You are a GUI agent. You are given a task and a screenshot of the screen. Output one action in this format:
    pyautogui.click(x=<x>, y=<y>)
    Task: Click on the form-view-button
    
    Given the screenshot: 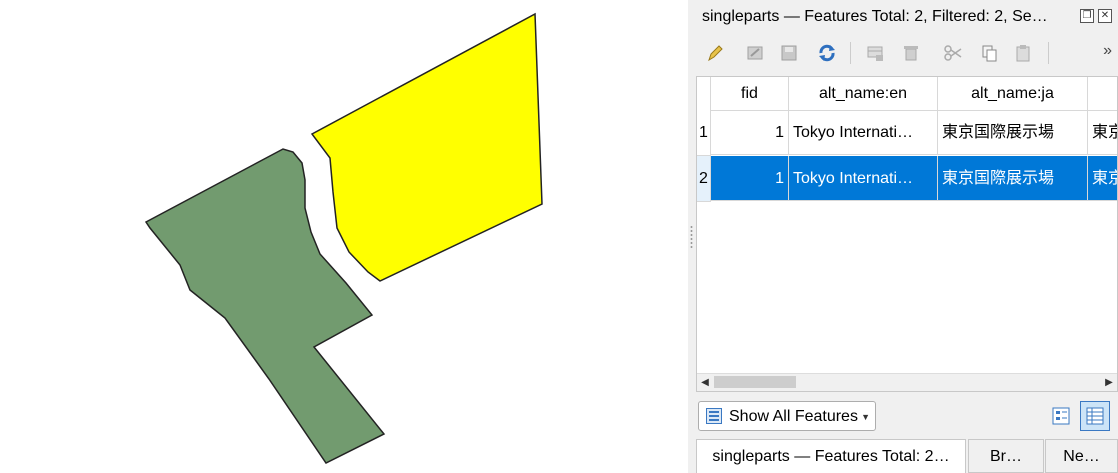 What is the action you would take?
    pyautogui.click(x=1061, y=416)
    